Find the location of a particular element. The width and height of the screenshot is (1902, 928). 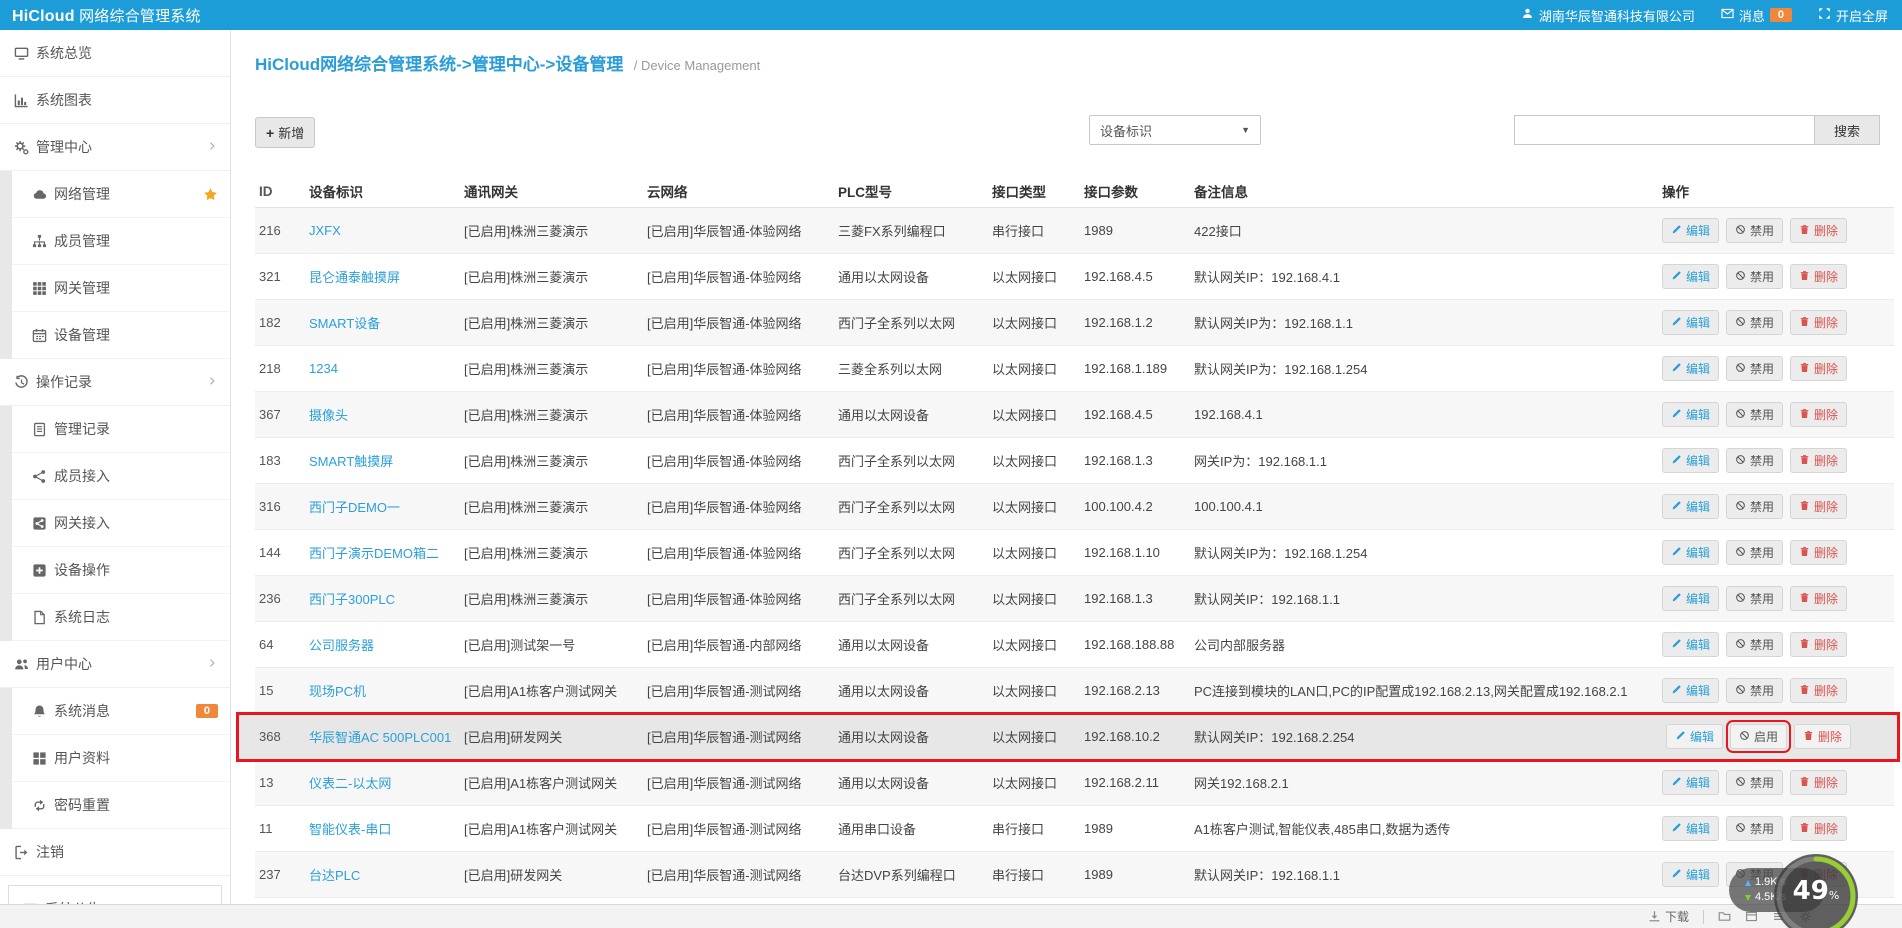

performance-circle-widget: 49% is located at coordinates (1816, 890).